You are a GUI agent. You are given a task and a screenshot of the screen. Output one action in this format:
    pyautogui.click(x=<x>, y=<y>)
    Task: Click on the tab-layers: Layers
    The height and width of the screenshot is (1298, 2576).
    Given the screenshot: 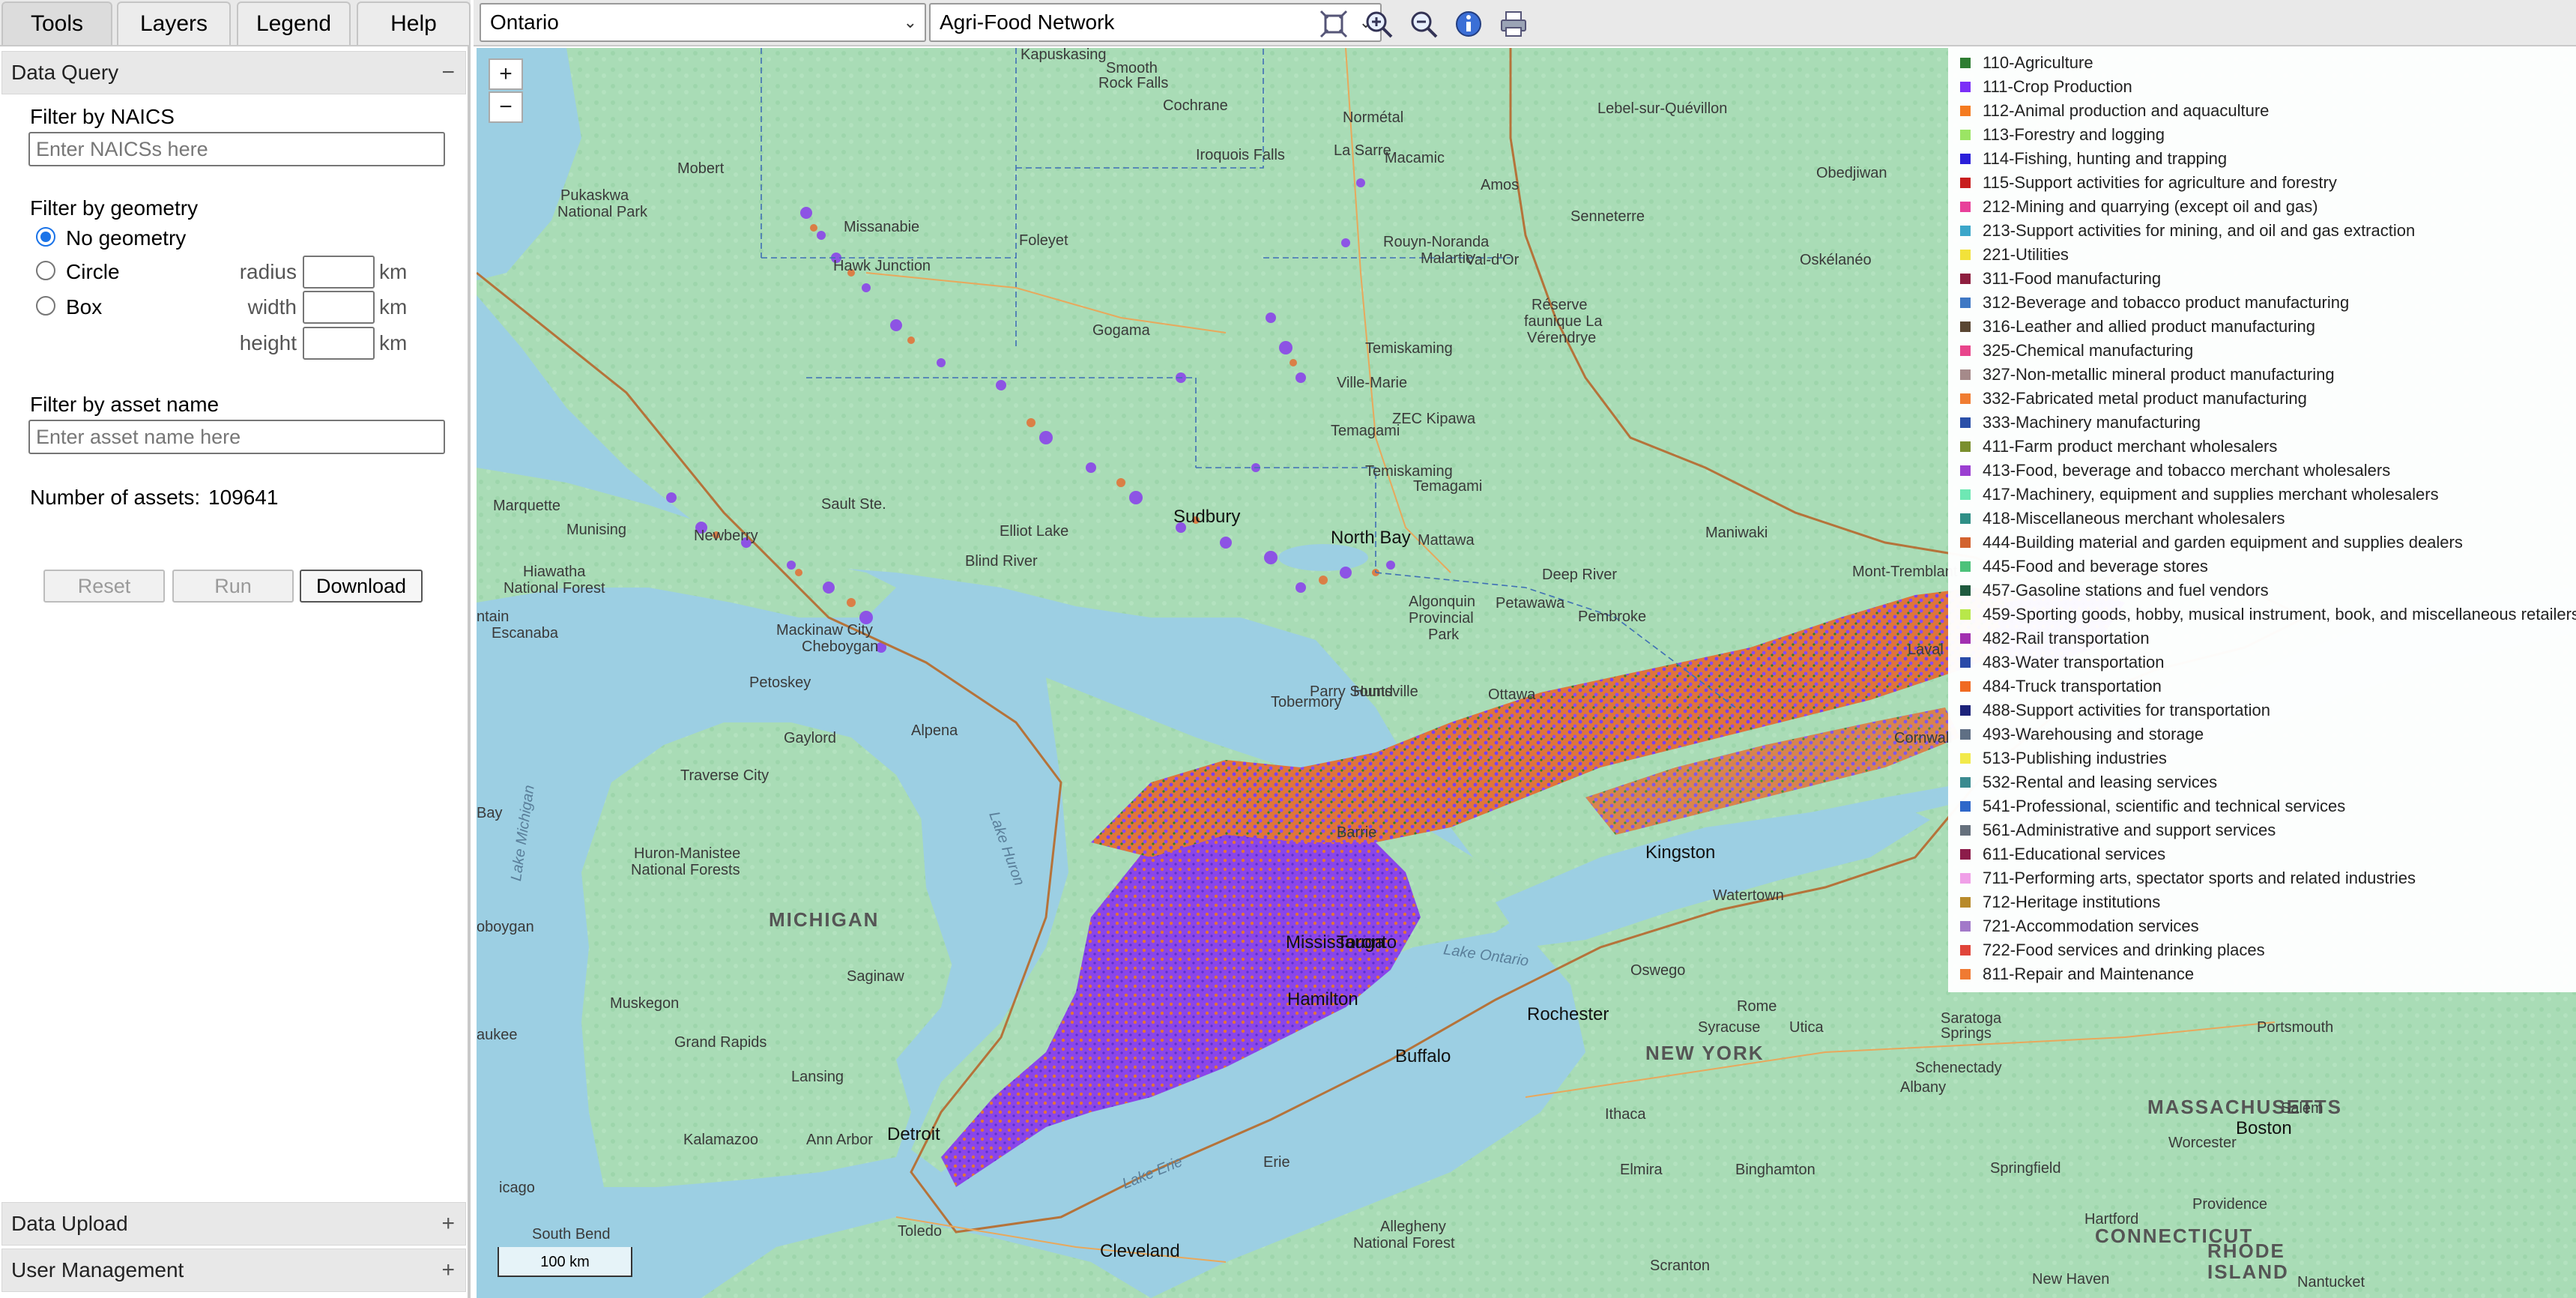 What is the action you would take?
    pyautogui.click(x=174, y=23)
    